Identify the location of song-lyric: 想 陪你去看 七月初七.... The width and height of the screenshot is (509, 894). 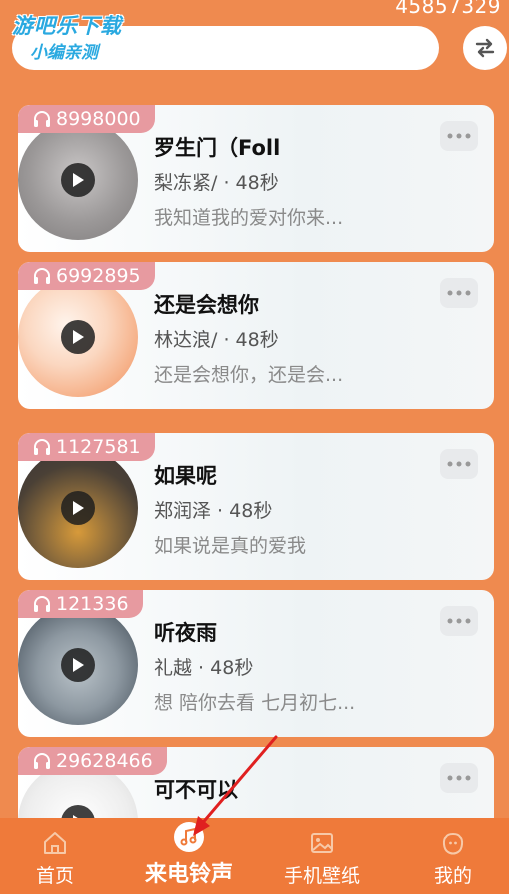
(255, 703).